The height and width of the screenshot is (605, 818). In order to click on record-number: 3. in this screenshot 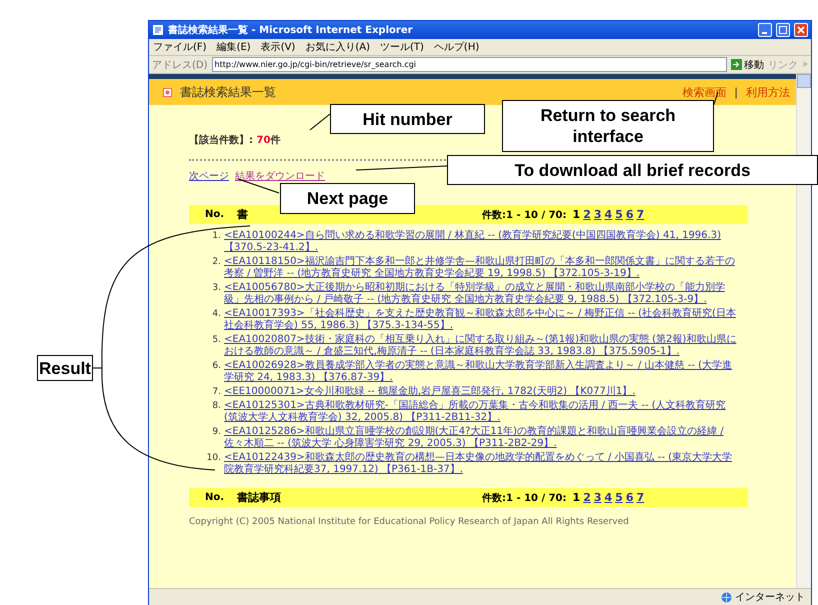, I will do `click(216, 288)`.